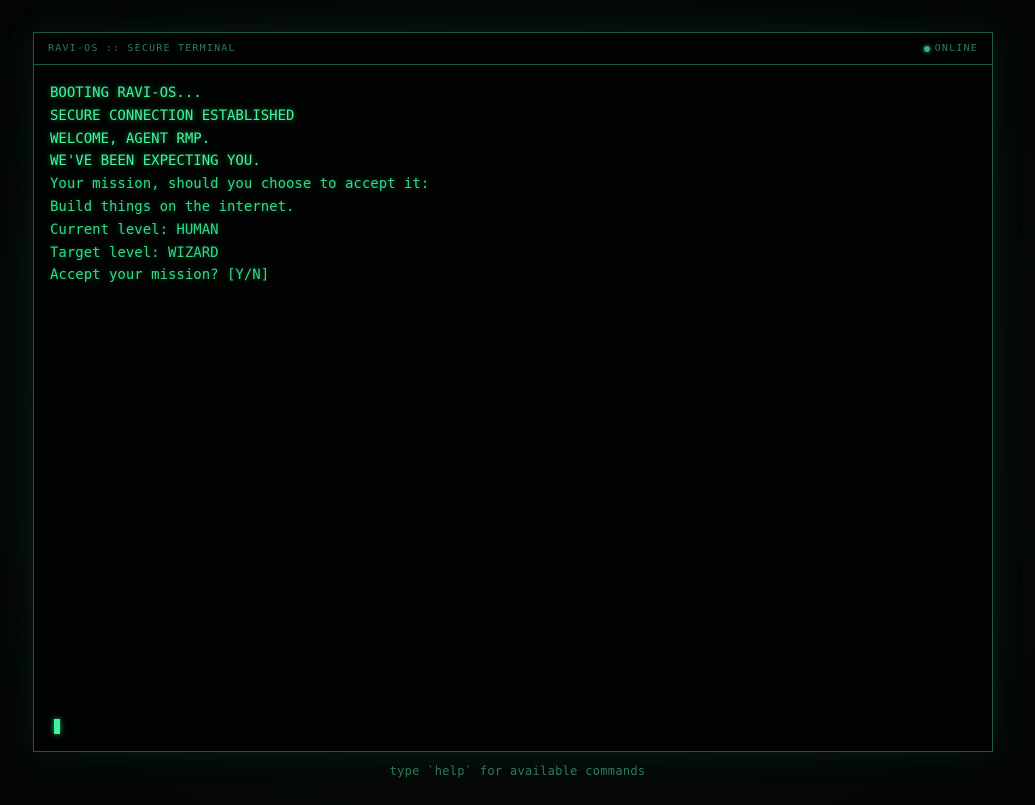 The height and width of the screenshot is (805, 1035). I want to click on cursor-input-block, so click(57, 726).